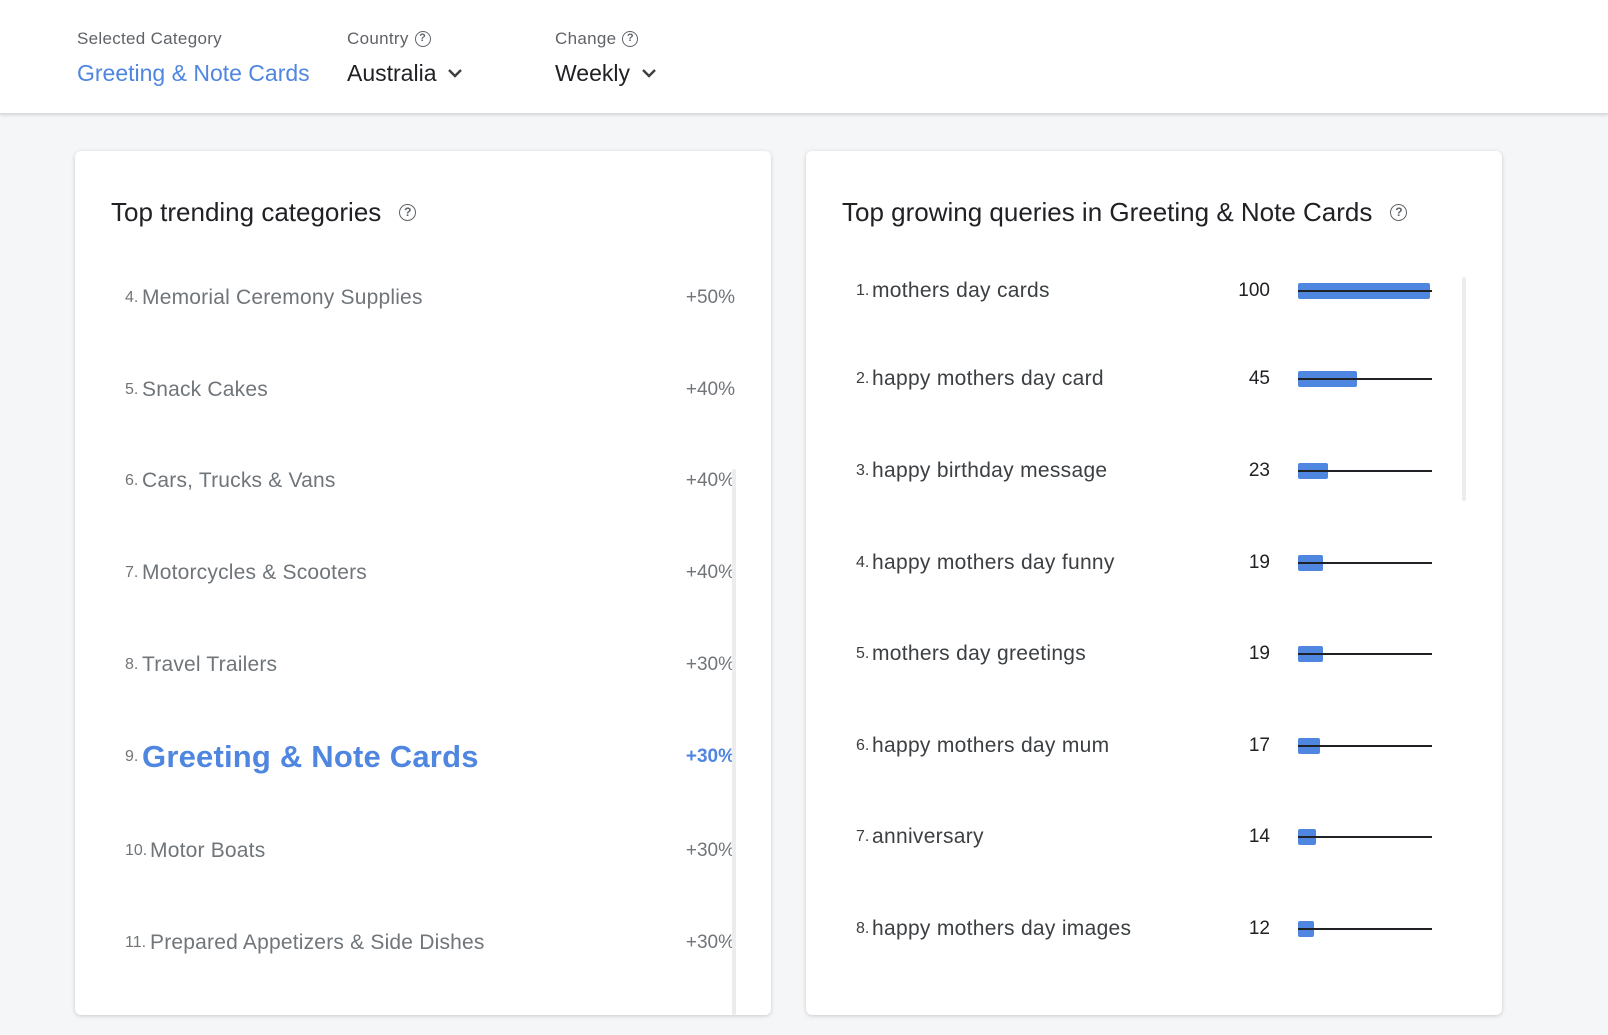 The height and width of the screenshot is (1035, 1608). What do you see at coordinates (990, 470) in the screenshot?
I see `query-name: happy birthday message` at bounding box center [990, 470].